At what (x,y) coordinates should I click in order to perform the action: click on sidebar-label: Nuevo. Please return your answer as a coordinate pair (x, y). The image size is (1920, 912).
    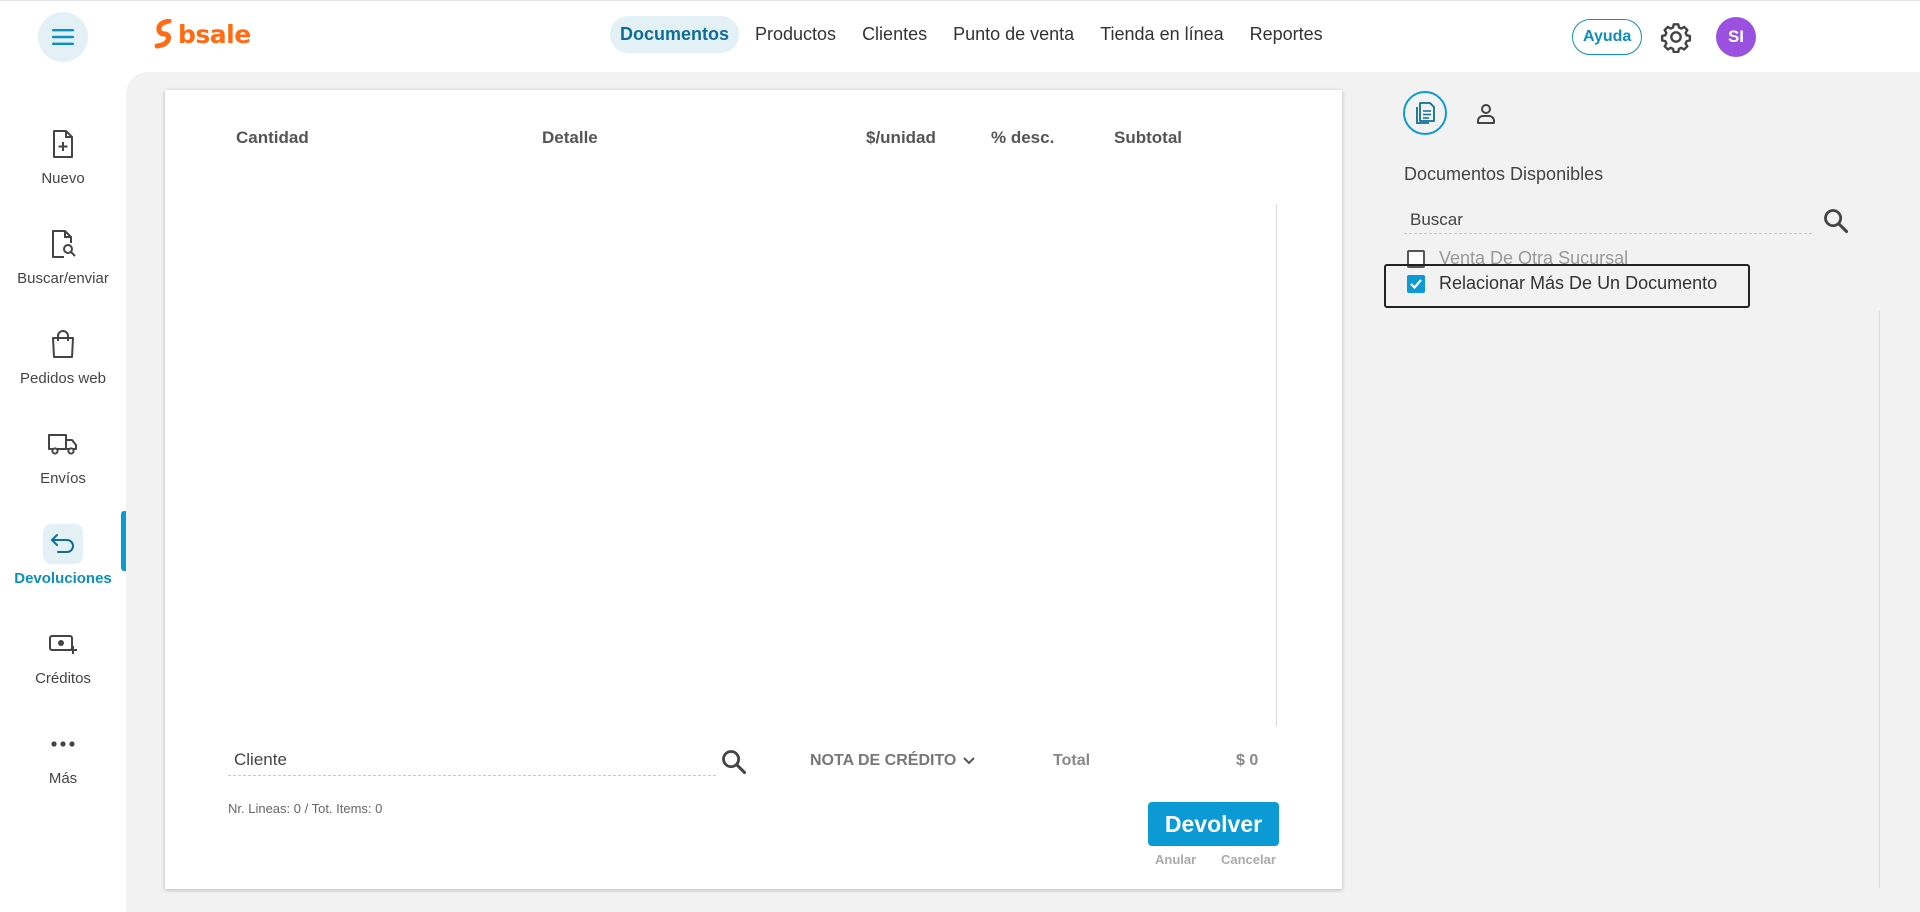
    Looking at the image, I should click on (63, 178).